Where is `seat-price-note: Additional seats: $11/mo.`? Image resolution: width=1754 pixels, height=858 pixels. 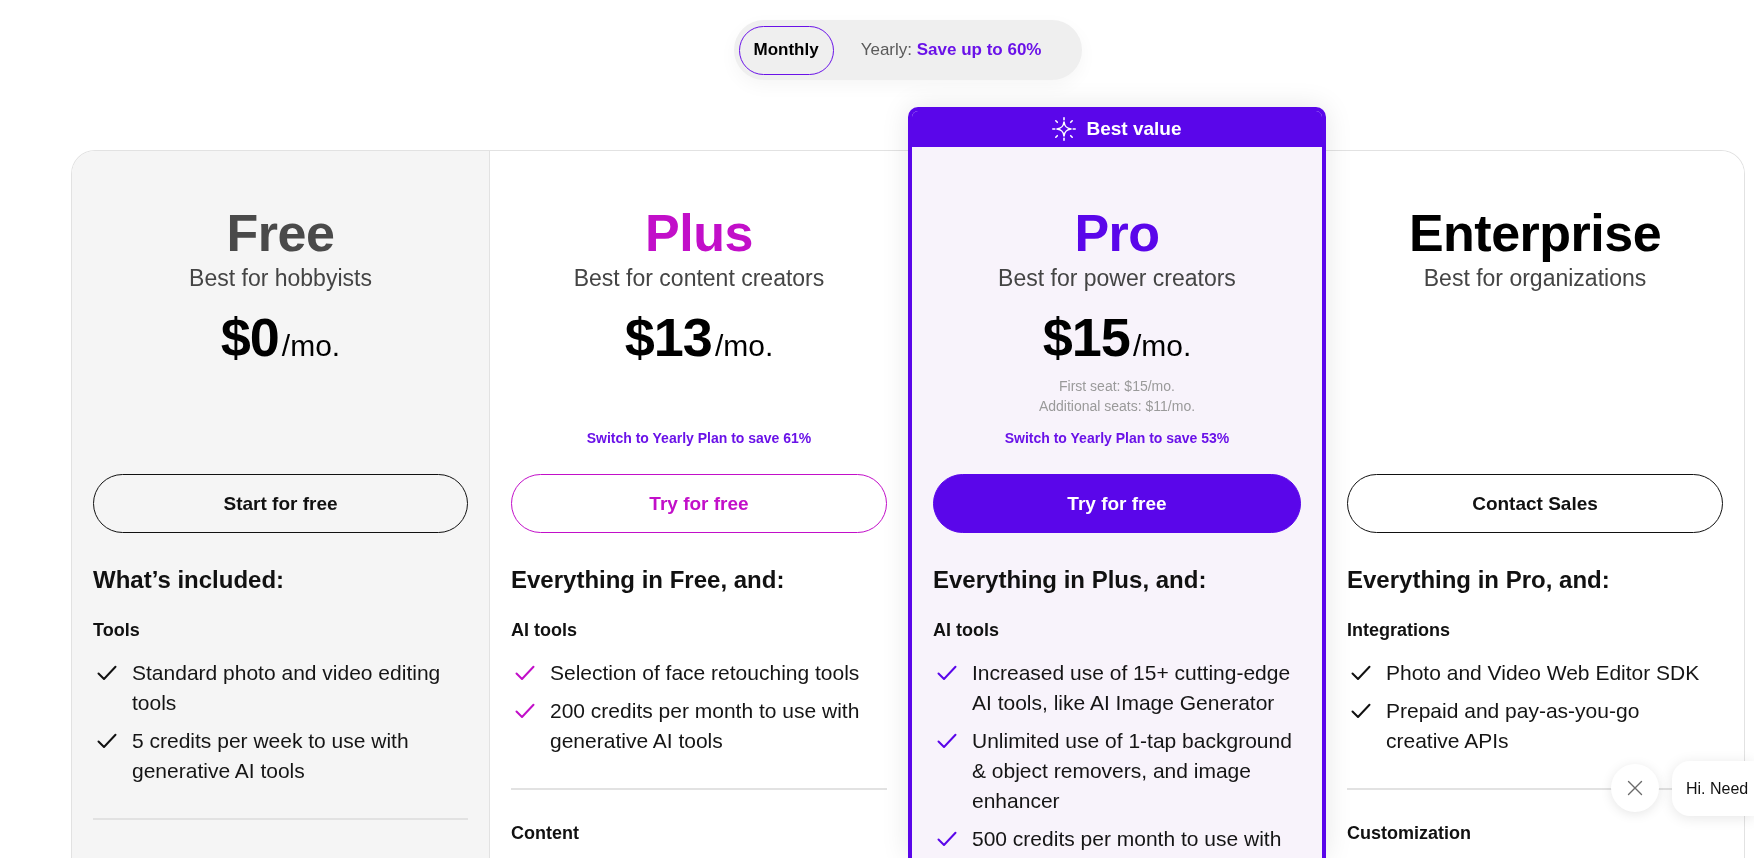
seat-price-note: Additional seats: $11/mo. is located at coordinates (1117, 406).